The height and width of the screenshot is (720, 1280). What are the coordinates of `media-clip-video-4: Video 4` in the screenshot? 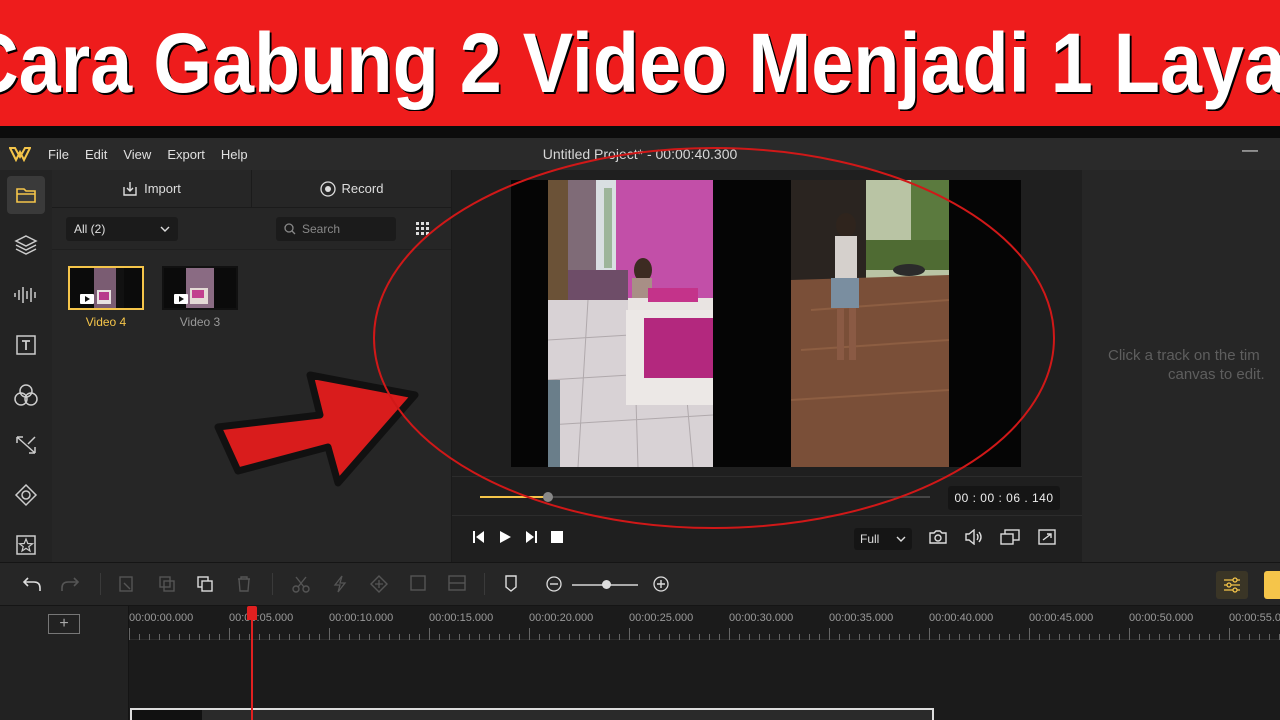 It's located at (106, 297).